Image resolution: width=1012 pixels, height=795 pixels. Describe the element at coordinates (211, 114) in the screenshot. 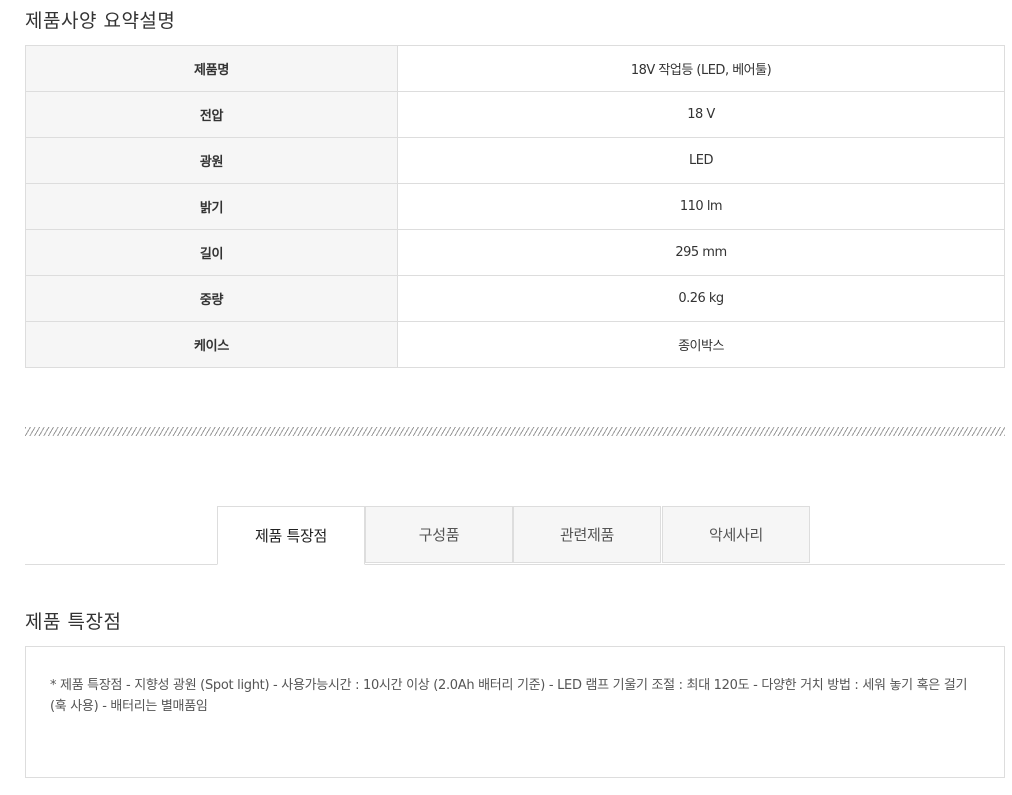

I see `spec-label: 전압` at that location.